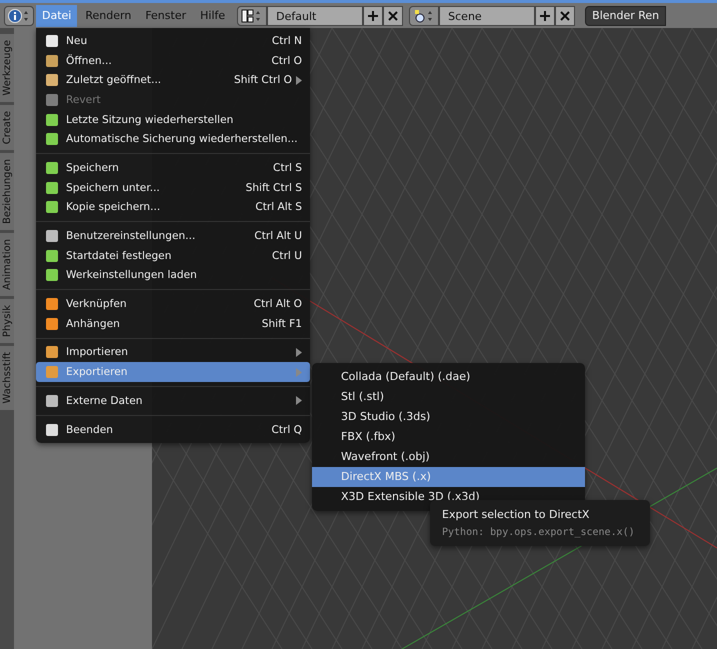  I want to click on menu-item: Benutzereinstellungen... Ctrl Alt U, so click(173, 236).